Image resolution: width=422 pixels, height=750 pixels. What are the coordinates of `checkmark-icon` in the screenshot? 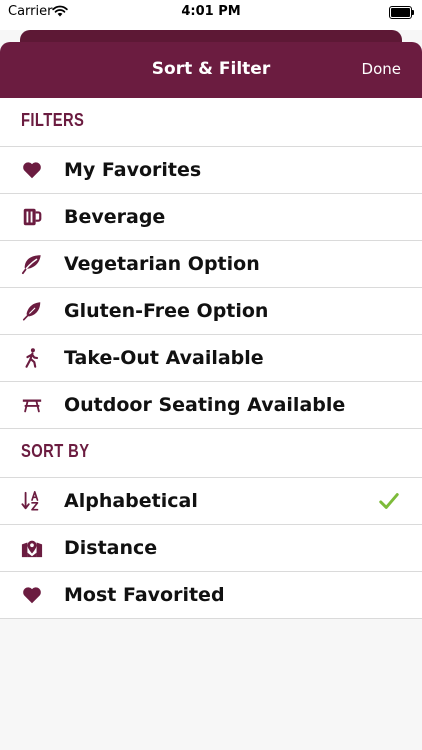 It's located at (389, 501).